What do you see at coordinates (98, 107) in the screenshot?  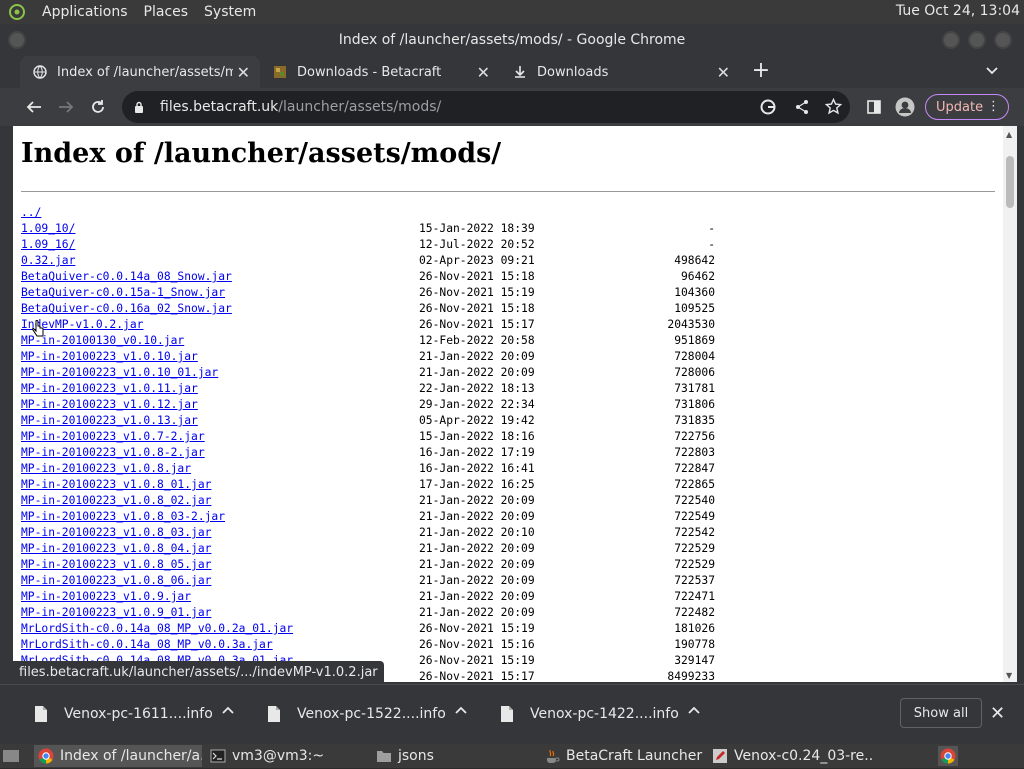 I see `reload-icon` at bounding box center [98, 107].